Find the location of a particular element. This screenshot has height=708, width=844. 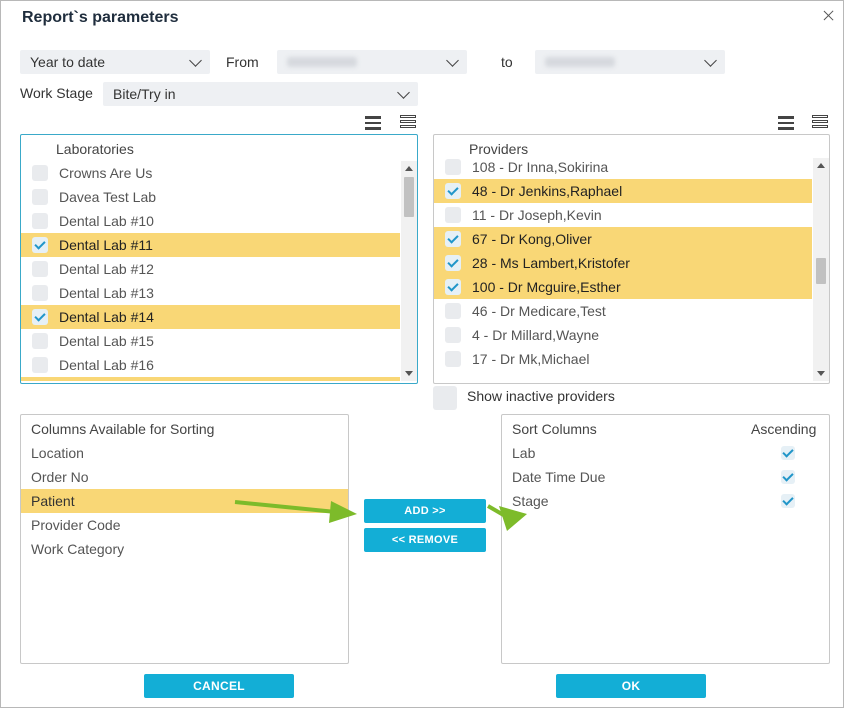

ascending-header: Ascending is located at coordinates (784, 429).